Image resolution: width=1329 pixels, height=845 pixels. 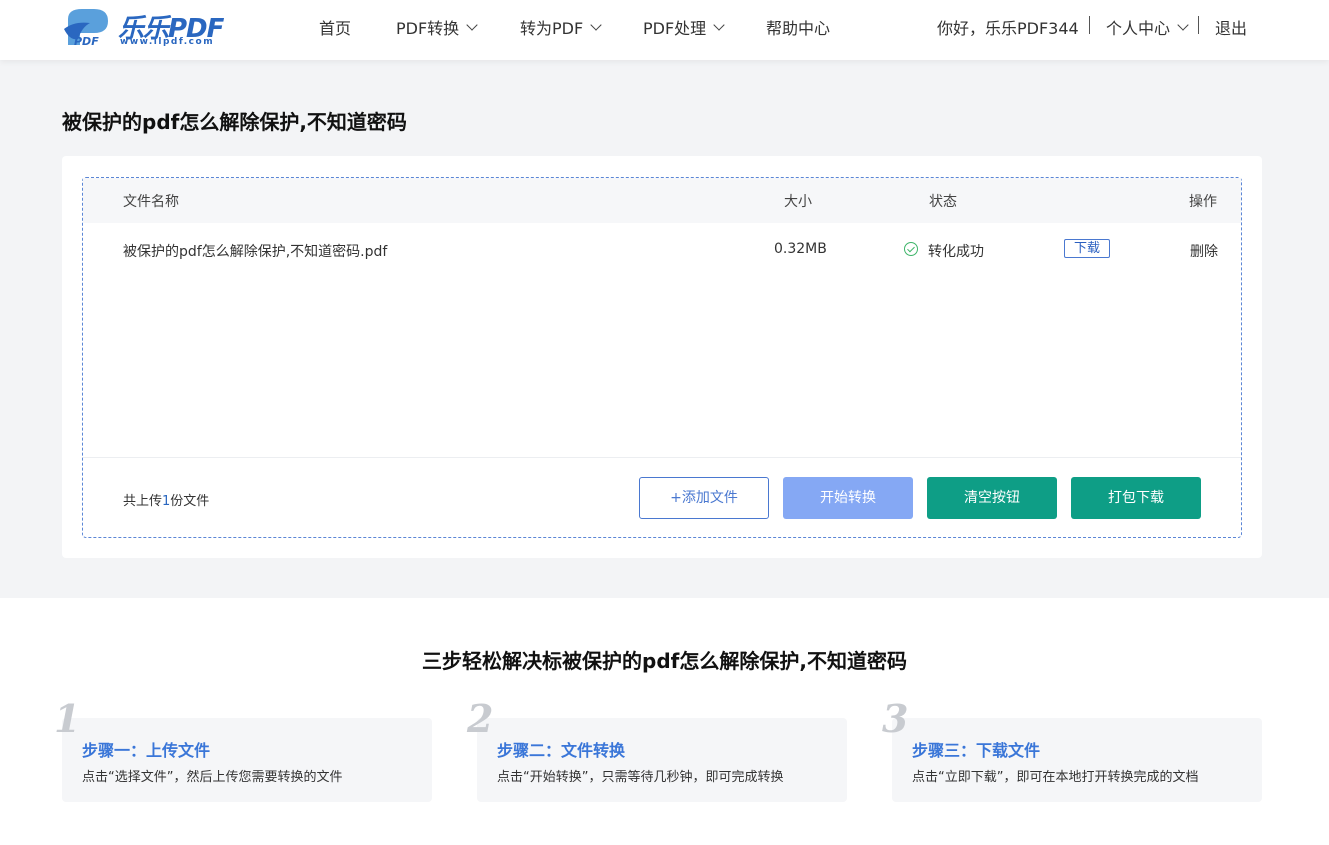 I want to click on delete-link: 删除, so click(x=1204, y=251).